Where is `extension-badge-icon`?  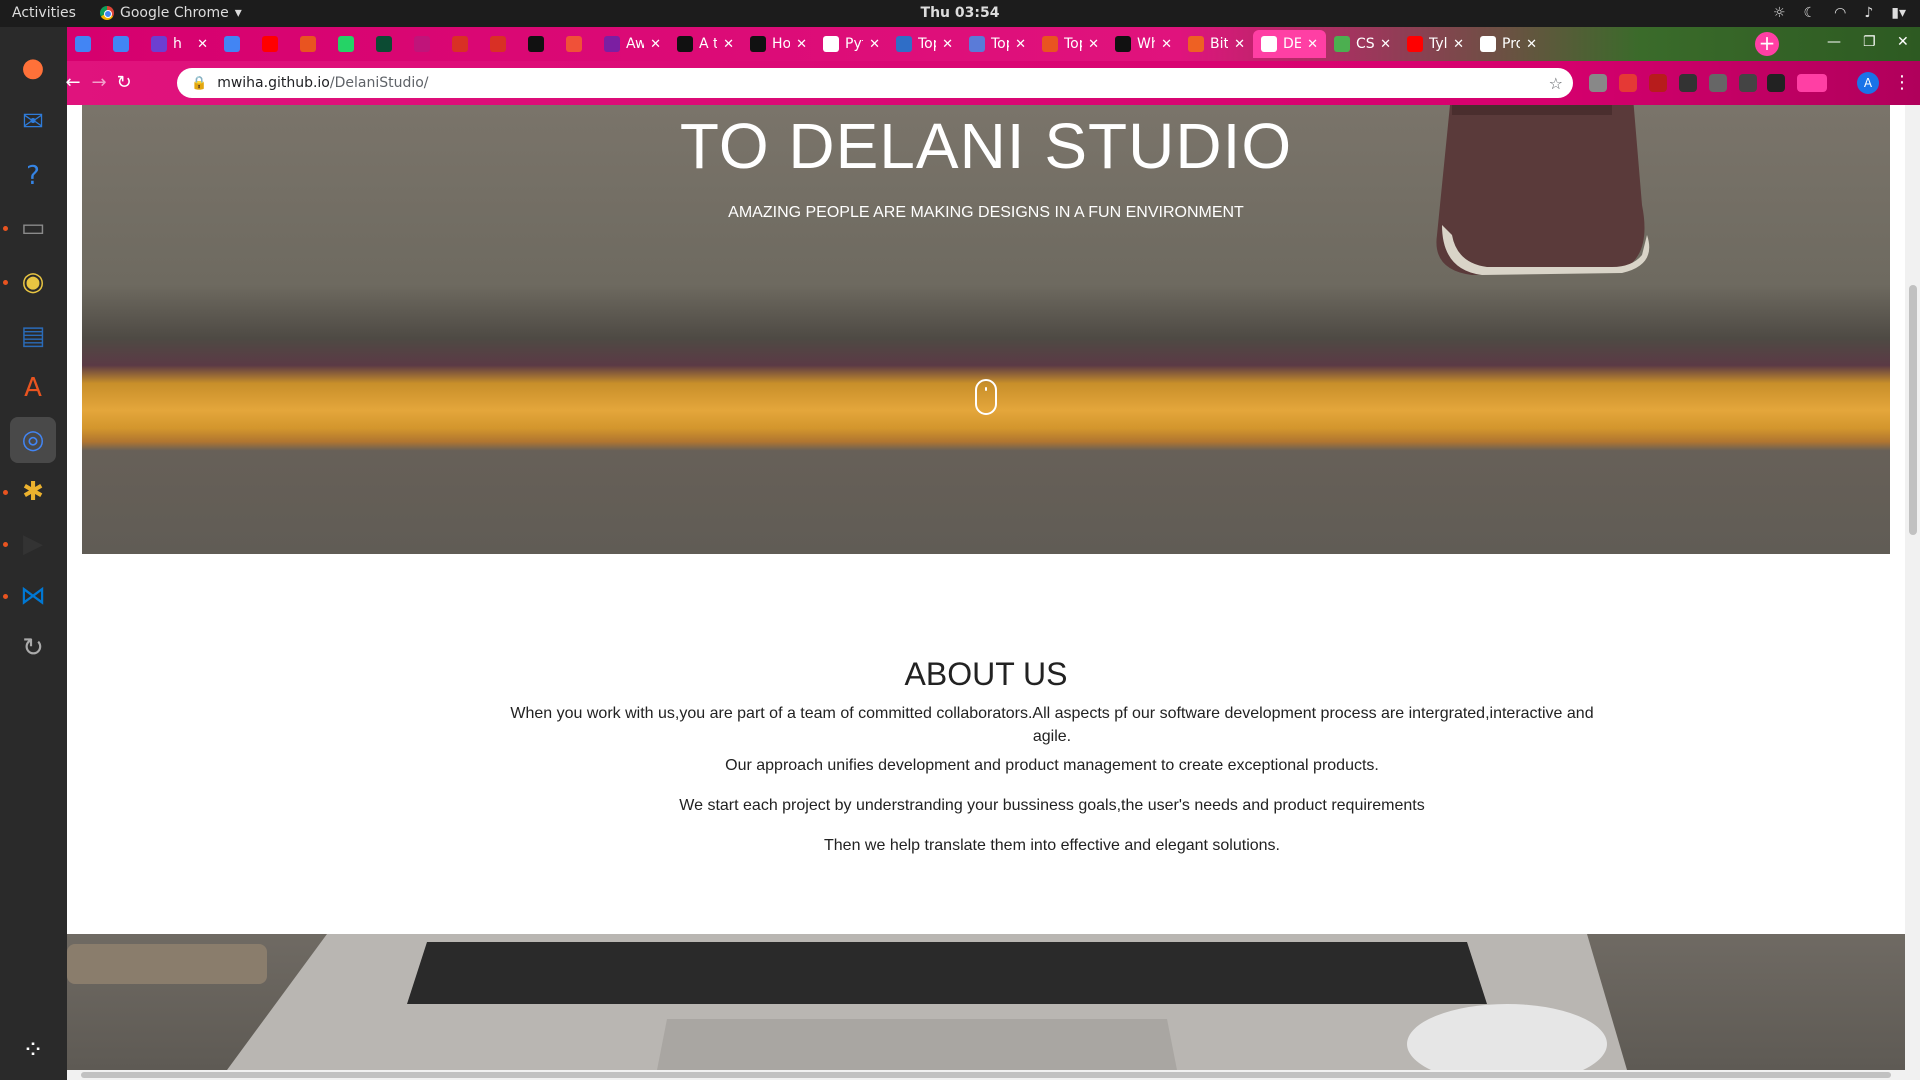 extension-badge-icon is located at coordinates (1658, 83).